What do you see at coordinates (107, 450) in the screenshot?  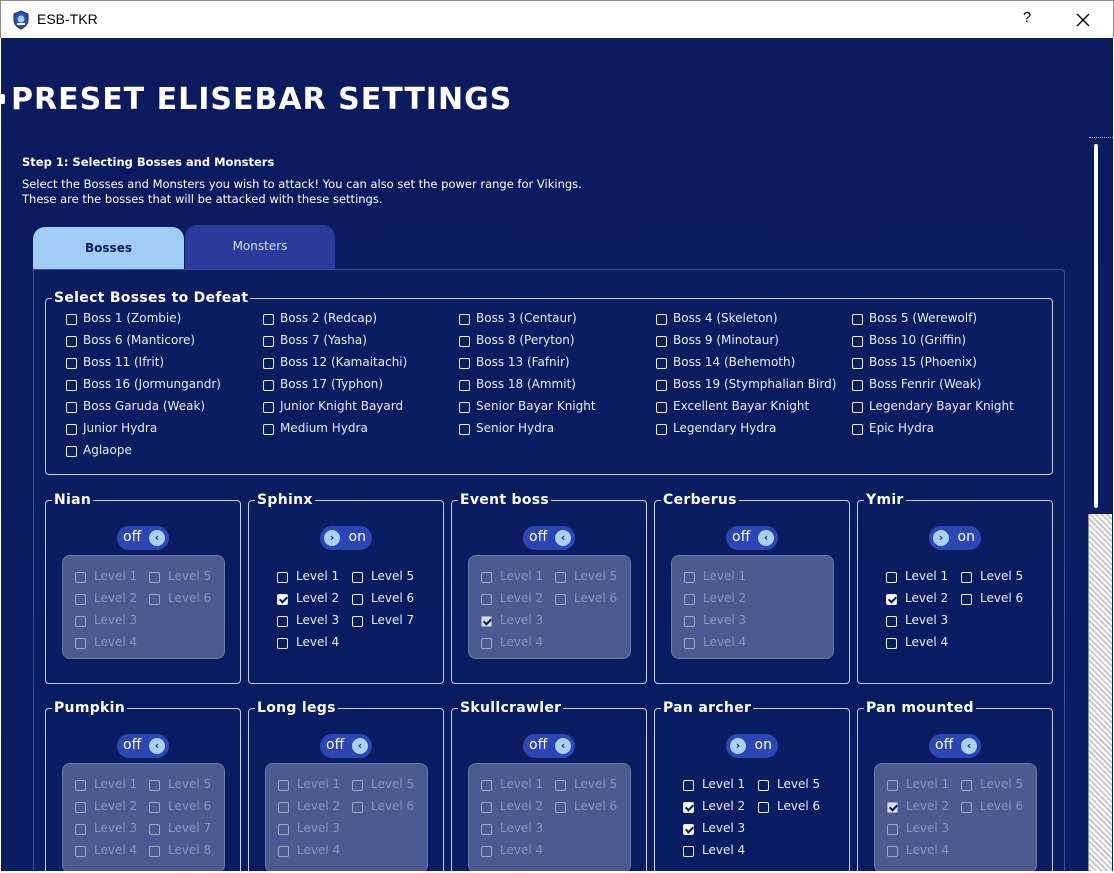 I see `boss-checkbox-label: Aglaope` at bounding box center [107, 450].